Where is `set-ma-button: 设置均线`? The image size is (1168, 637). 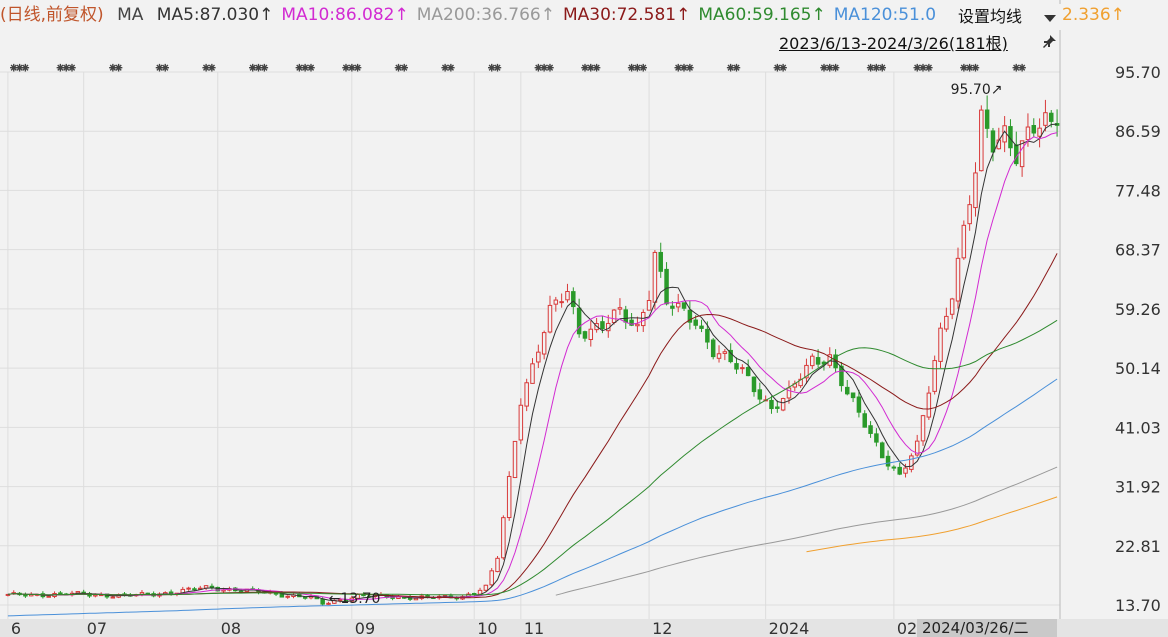 set-ma-button: 设置均线 is located at coordinates (1007, 17).